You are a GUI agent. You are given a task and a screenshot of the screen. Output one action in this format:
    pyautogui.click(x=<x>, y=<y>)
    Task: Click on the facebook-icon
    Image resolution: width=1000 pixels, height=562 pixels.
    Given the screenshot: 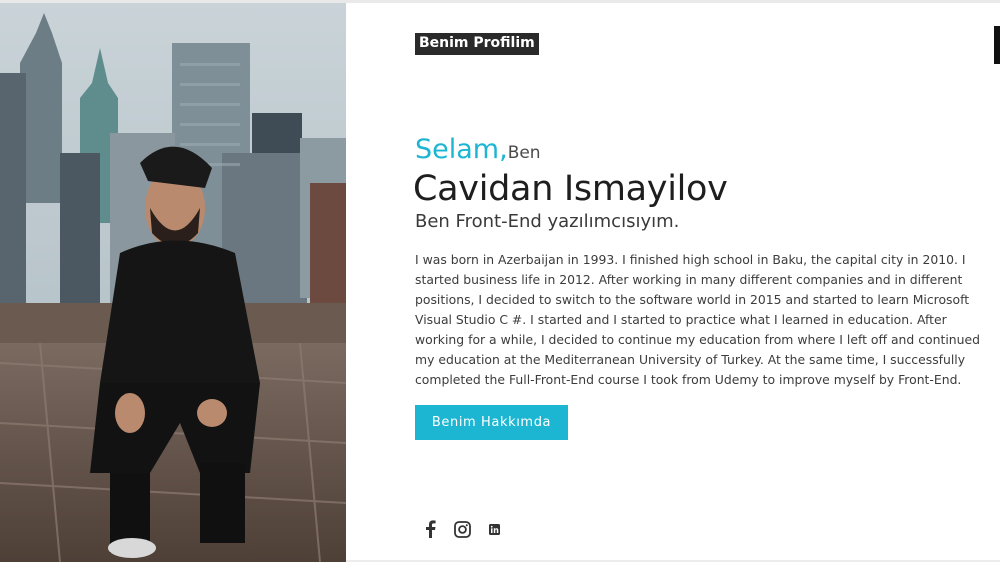 What is the action you would take?
    pyautogui.click(x=431, y=529)
    